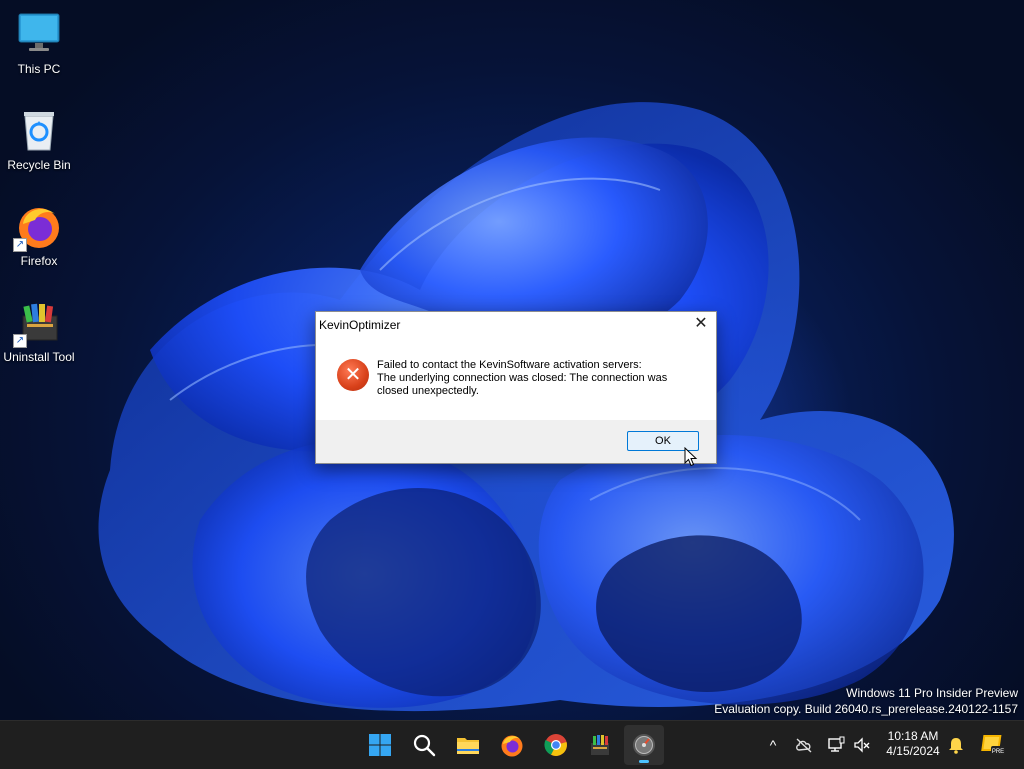  I want to click on monitor-icon, so click(39, 34).